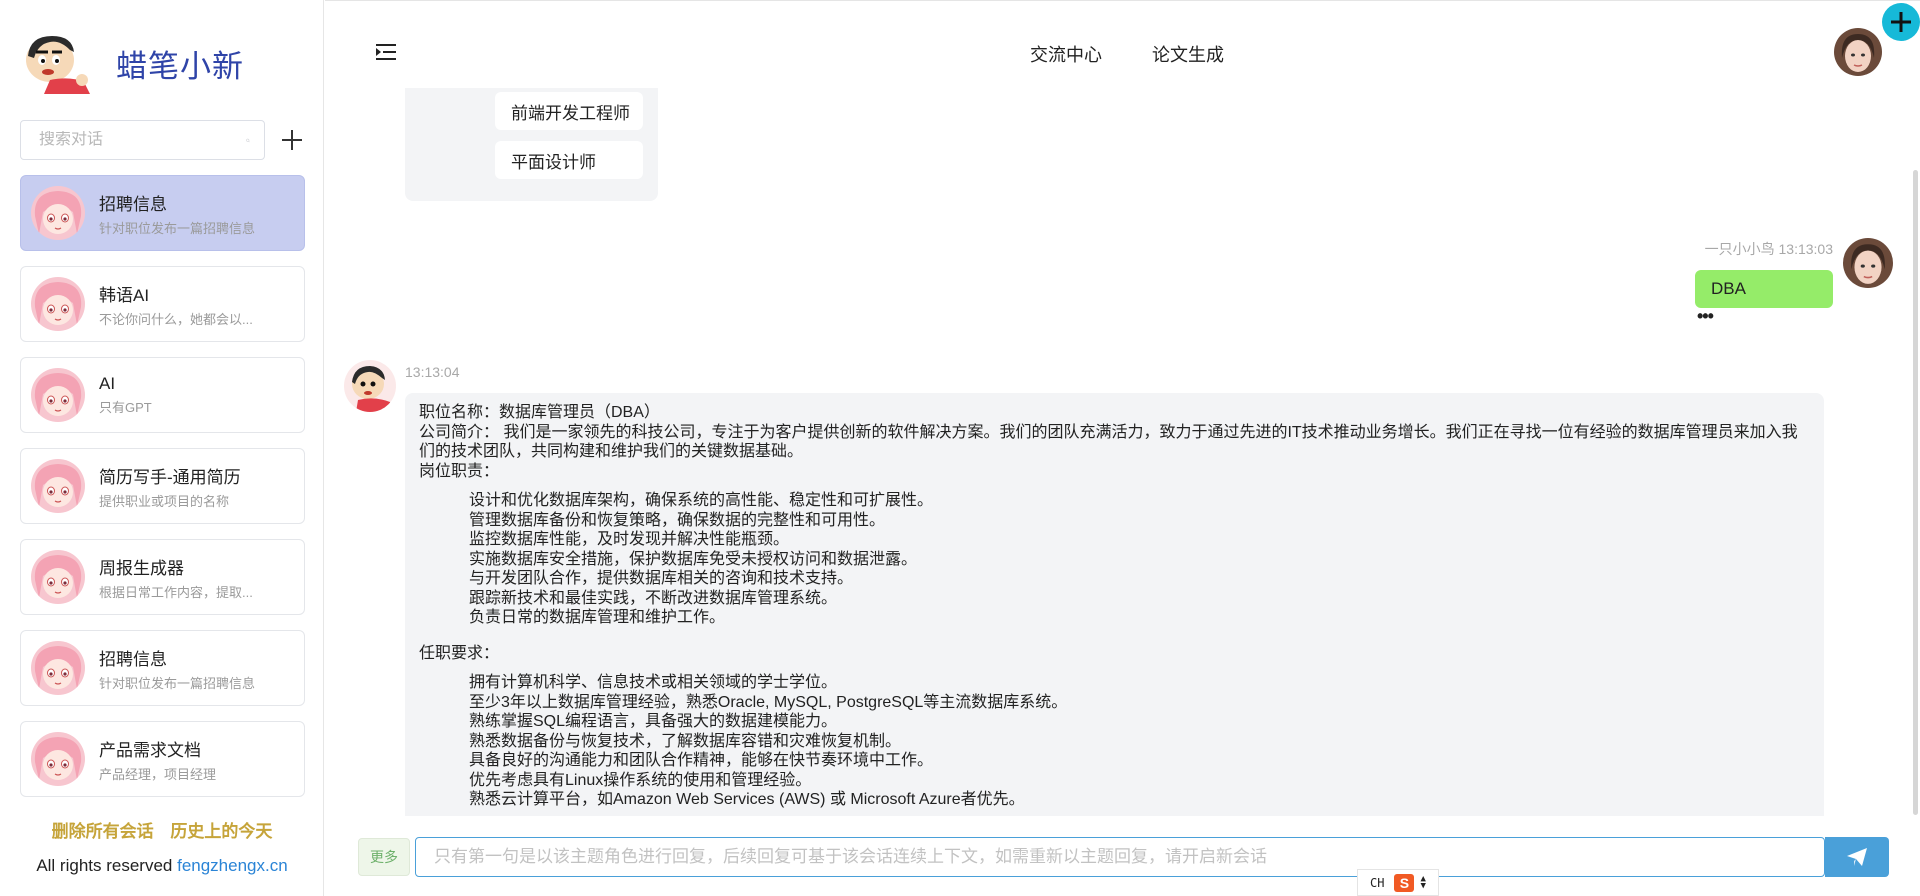  I want to click on user-message-bubble: DBA, so click(1764, 289).